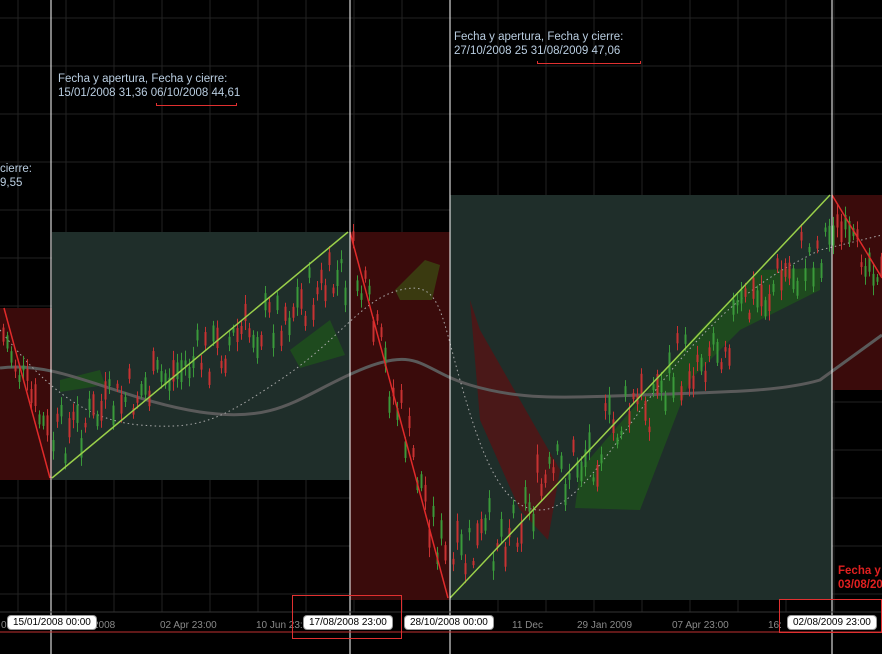  What do you see at coordinates (539, 37) in the screenshot?
I see `trend-info-2-header: Fecha y apertura, Fecha y cierre:` at bounding box center [539, 37].